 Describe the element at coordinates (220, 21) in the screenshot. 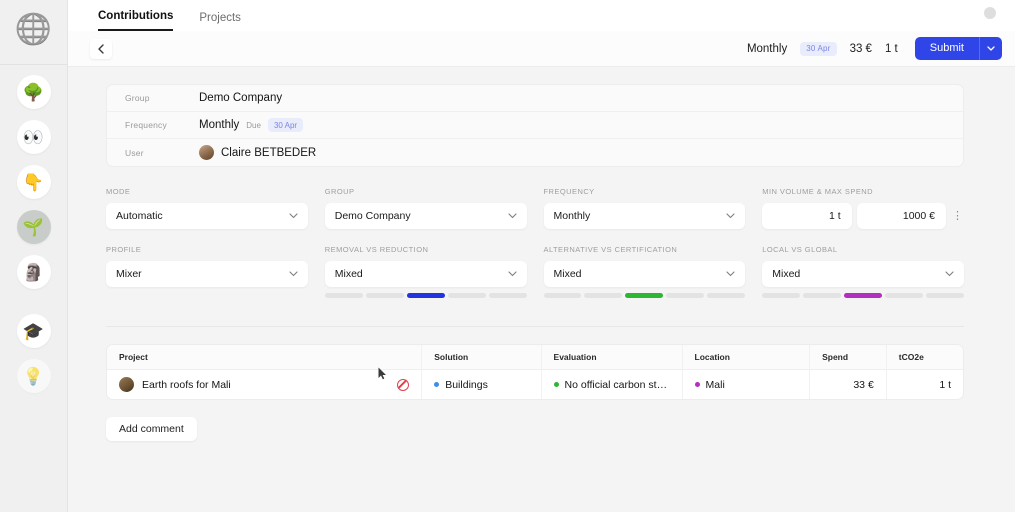

I see `tab-projects: Projects` at that location.